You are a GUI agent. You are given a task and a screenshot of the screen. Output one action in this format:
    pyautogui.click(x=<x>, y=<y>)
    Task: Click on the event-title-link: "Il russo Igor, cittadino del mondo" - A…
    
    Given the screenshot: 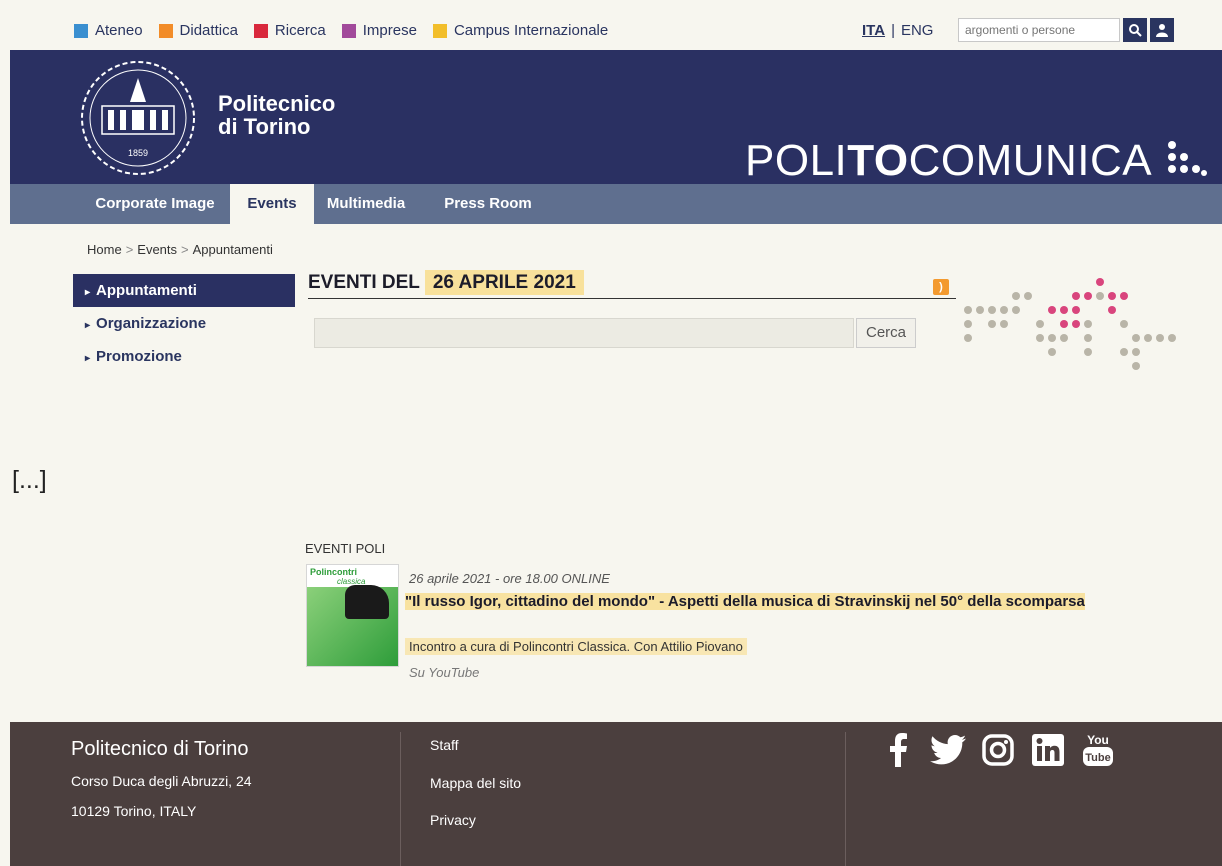 What is the action you would take?
    pyautogui.click(x=775, y=602)
    